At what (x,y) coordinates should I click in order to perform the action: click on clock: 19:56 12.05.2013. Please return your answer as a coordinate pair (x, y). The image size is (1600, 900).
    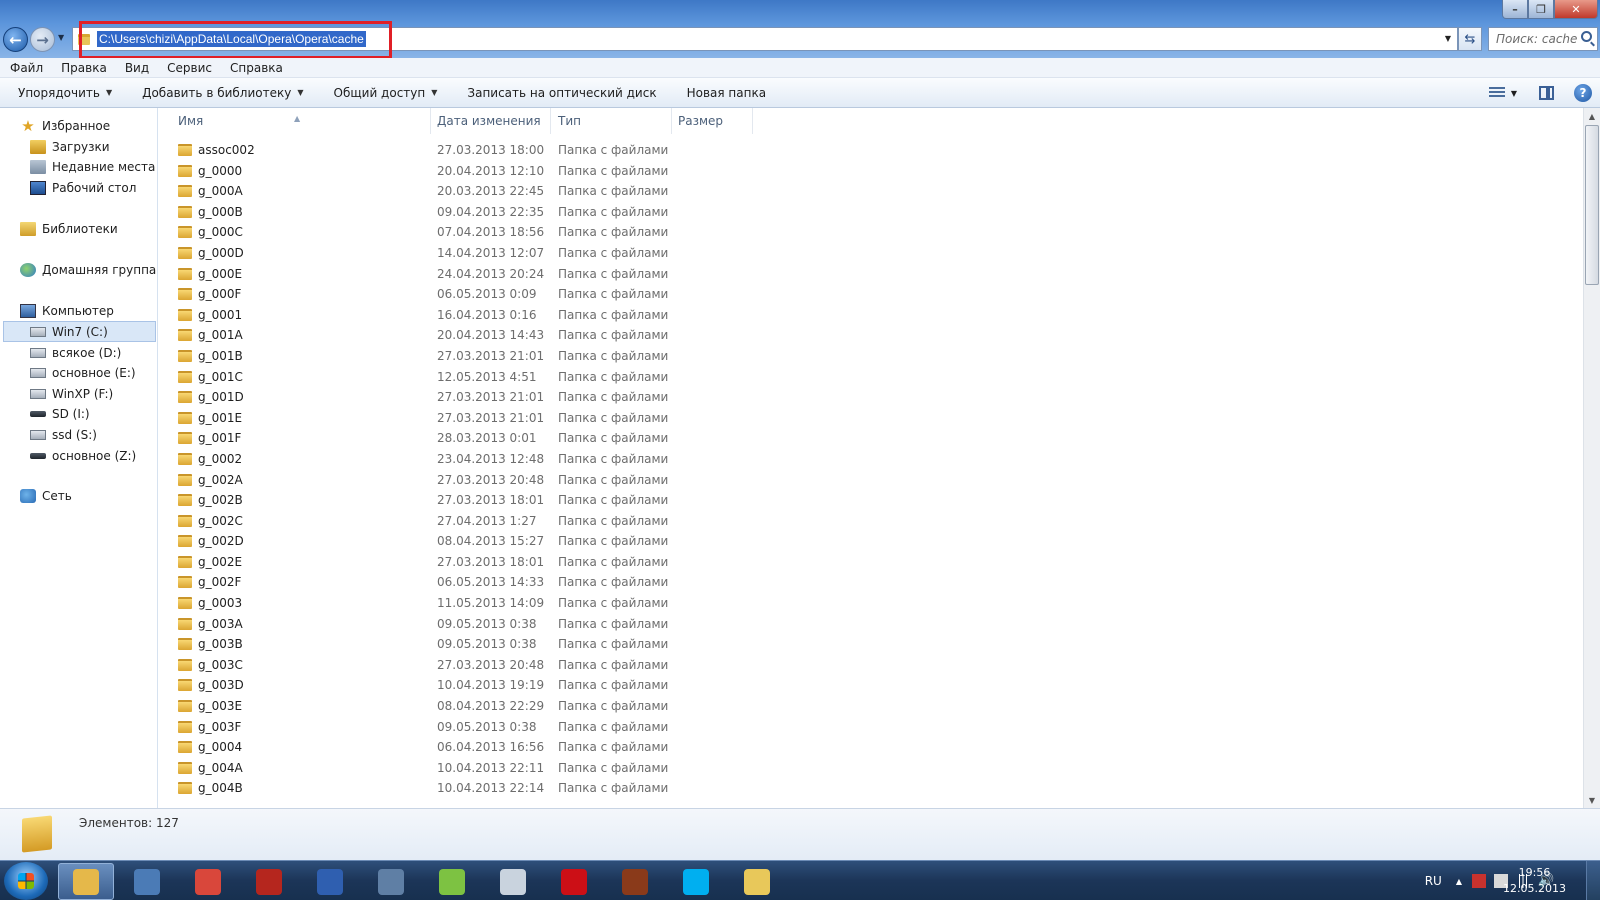
    Looking at the image, I should click on (1534, 881).